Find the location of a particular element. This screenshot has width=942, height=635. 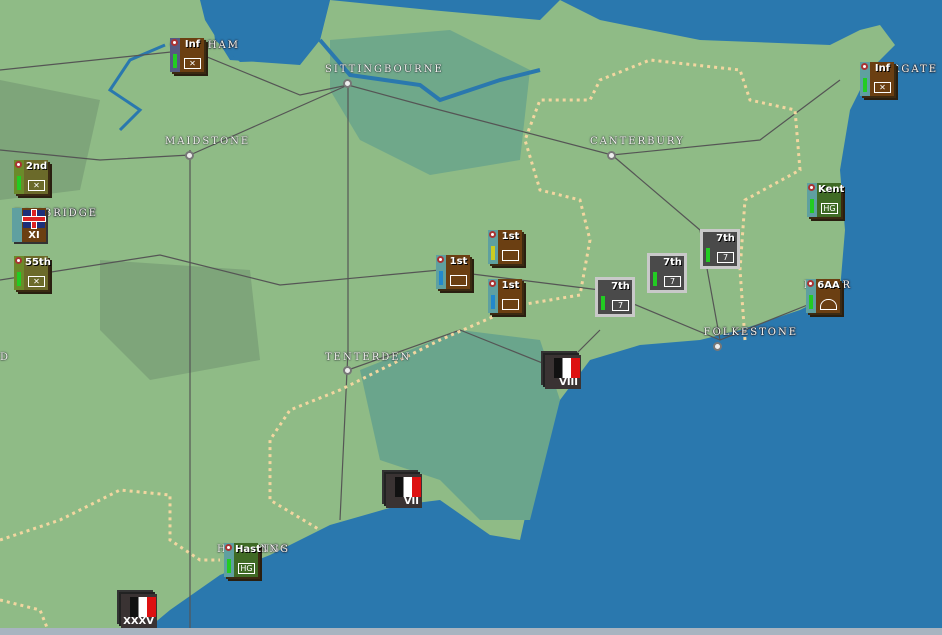

unit-counter-2nd: 2nd ✕ is located at coordinates (31, 177).